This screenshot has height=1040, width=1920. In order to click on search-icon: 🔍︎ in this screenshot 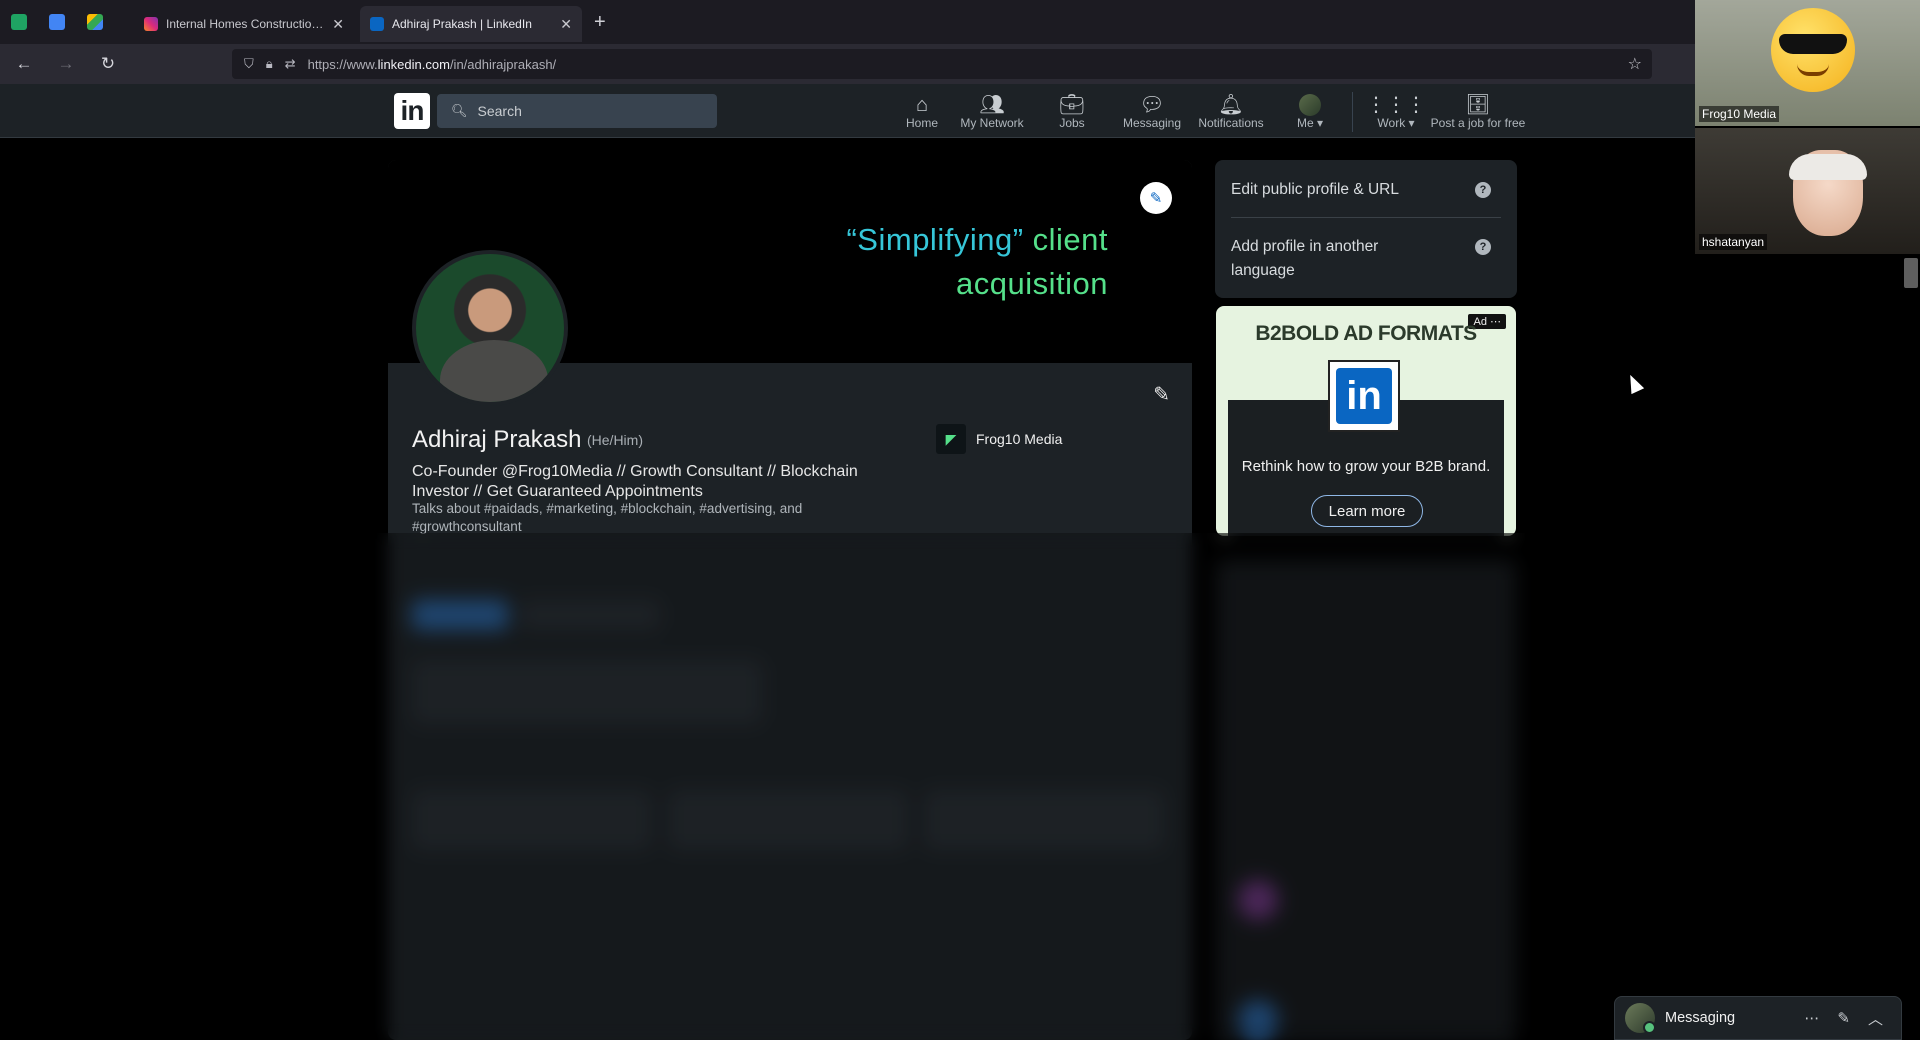, I will do `click(459, 110)`.